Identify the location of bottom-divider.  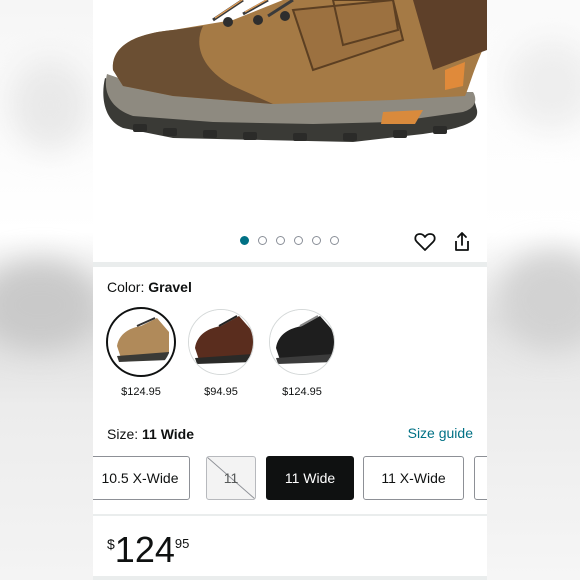
(290, 578).